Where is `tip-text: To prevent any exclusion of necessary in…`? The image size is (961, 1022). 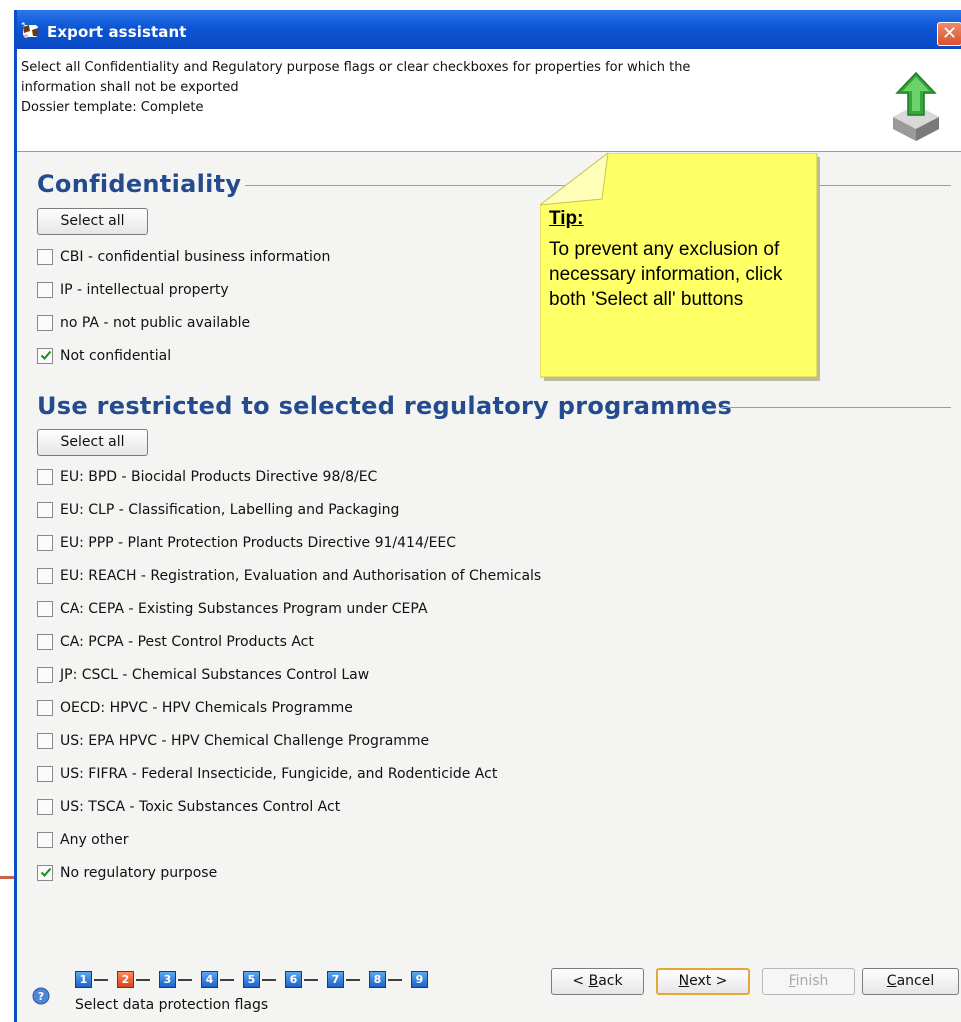
tip-text: To prevent any exclusion of necessary in… is located at coordinates (666, 274).